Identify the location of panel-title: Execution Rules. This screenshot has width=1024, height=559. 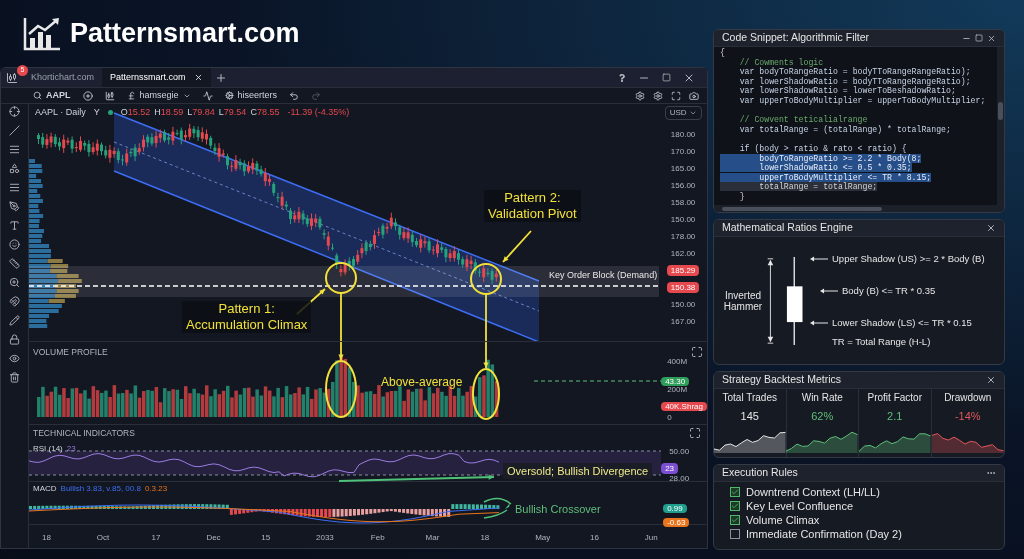
(760, 473).